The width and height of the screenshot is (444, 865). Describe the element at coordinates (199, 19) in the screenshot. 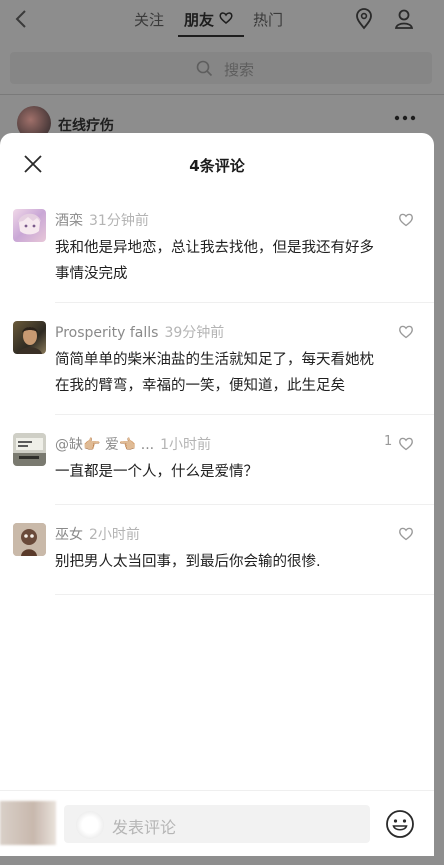

I see `tab-friends: 朋友` at that location.